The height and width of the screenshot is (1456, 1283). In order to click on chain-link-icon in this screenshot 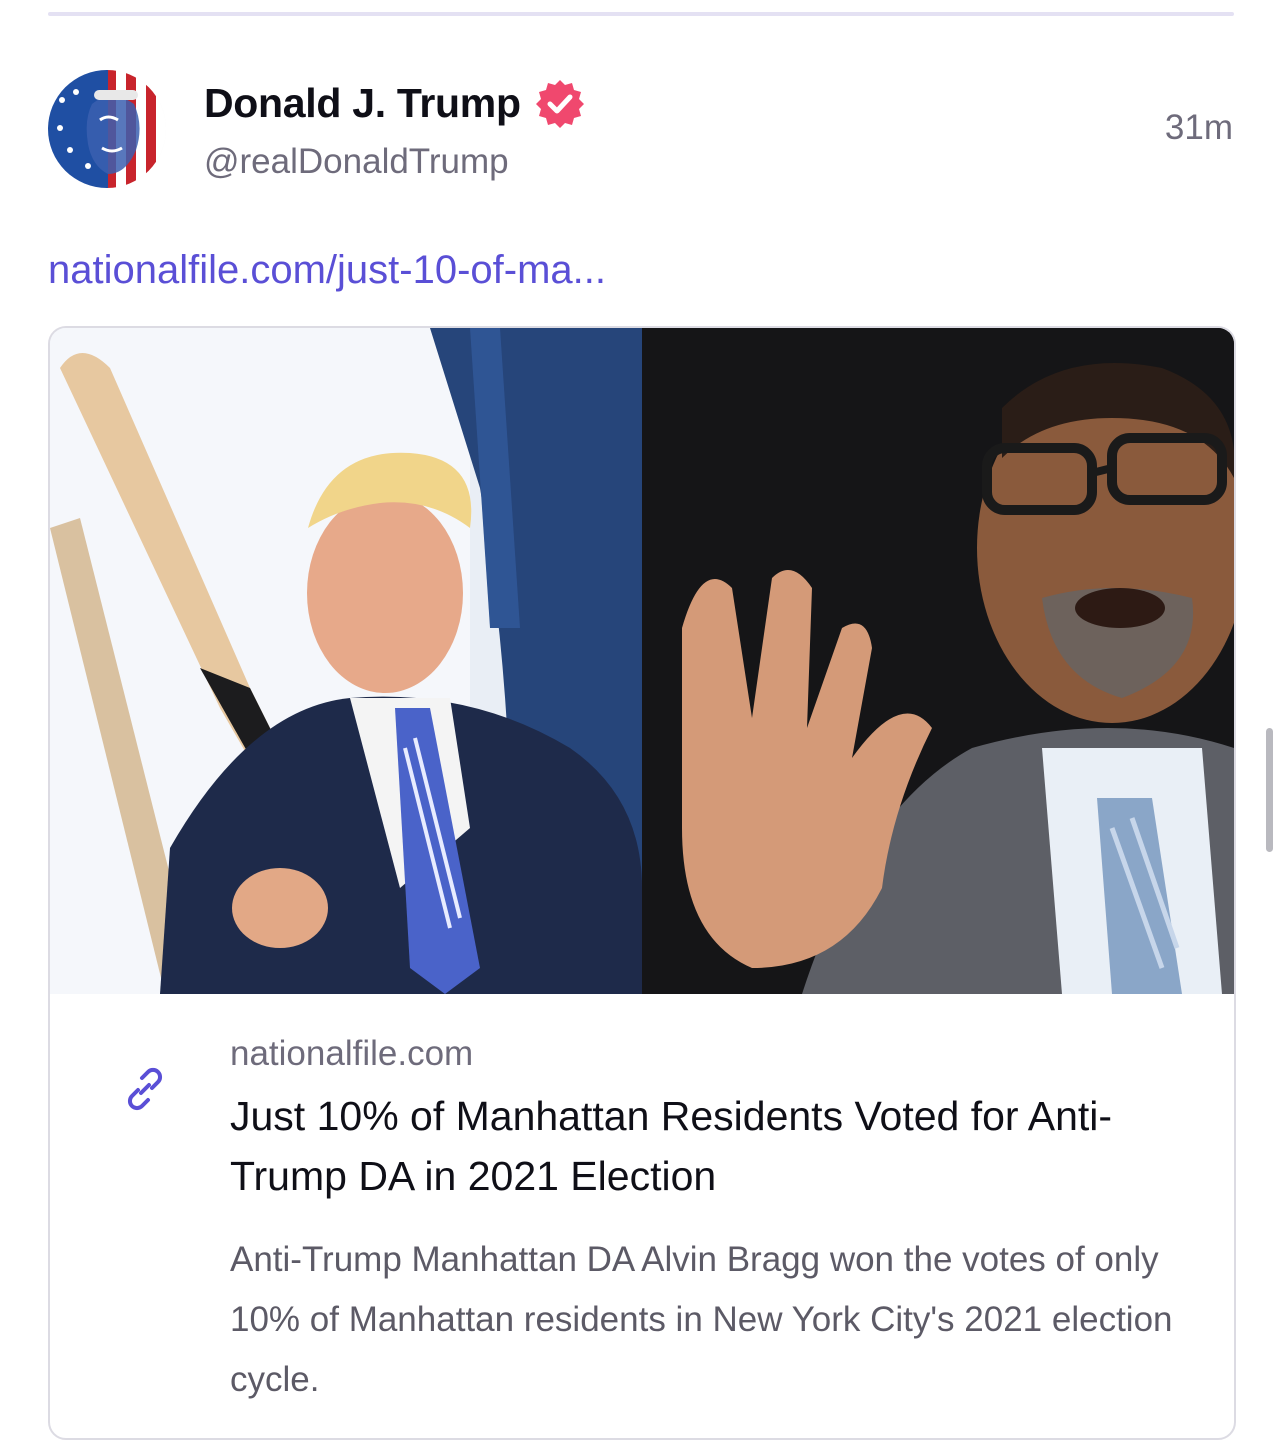, I will do `click(145, 1089)`.